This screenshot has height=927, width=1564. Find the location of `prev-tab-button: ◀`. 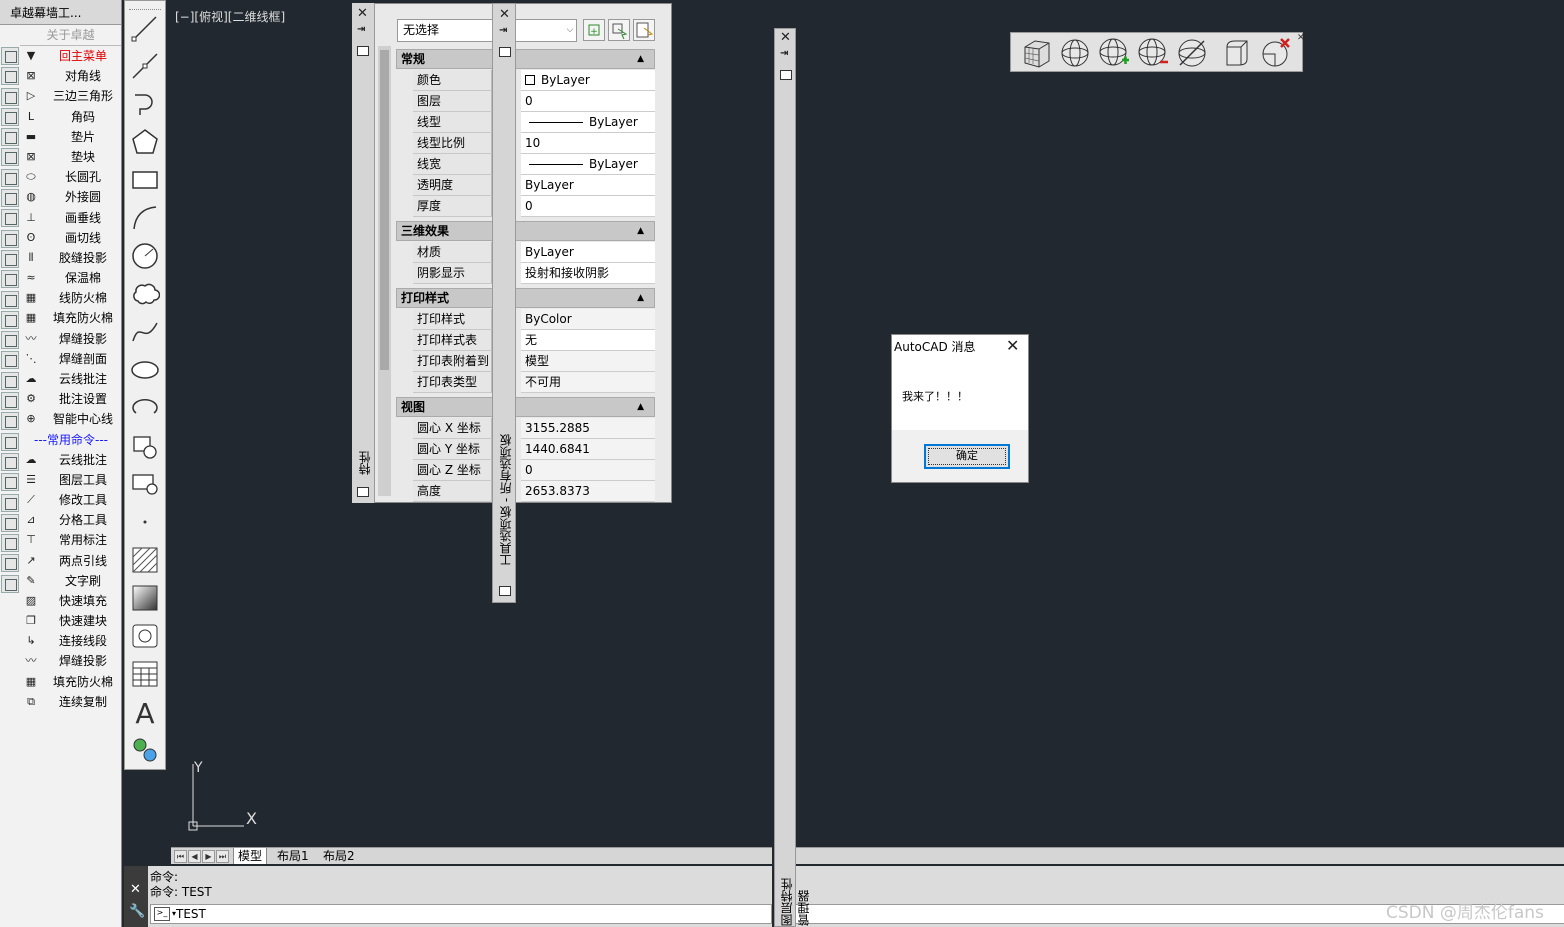

prev-tab-button: ◀ is located at coordinates (194, 856).